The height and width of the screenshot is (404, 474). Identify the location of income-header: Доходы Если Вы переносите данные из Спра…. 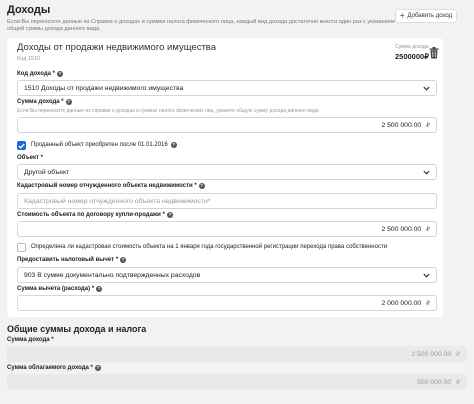
(237, 19).